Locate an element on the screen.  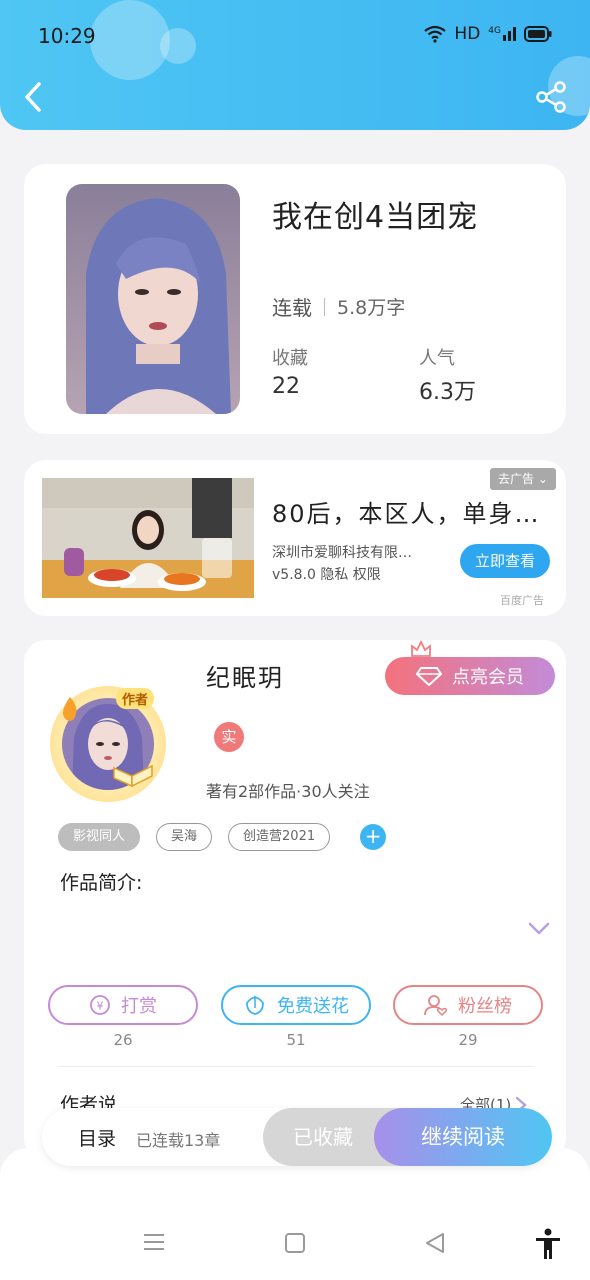
continue-reading-button: 继续阅读 is located at coordinates (463, 1137).